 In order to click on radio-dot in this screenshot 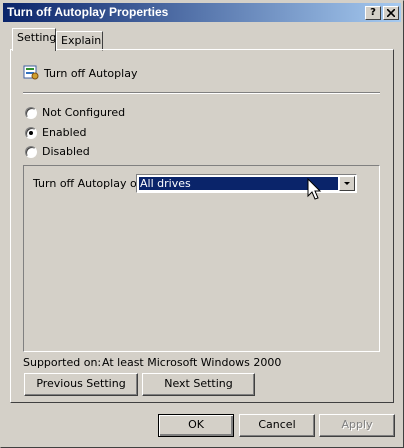, I will do `click(31, 133)`.